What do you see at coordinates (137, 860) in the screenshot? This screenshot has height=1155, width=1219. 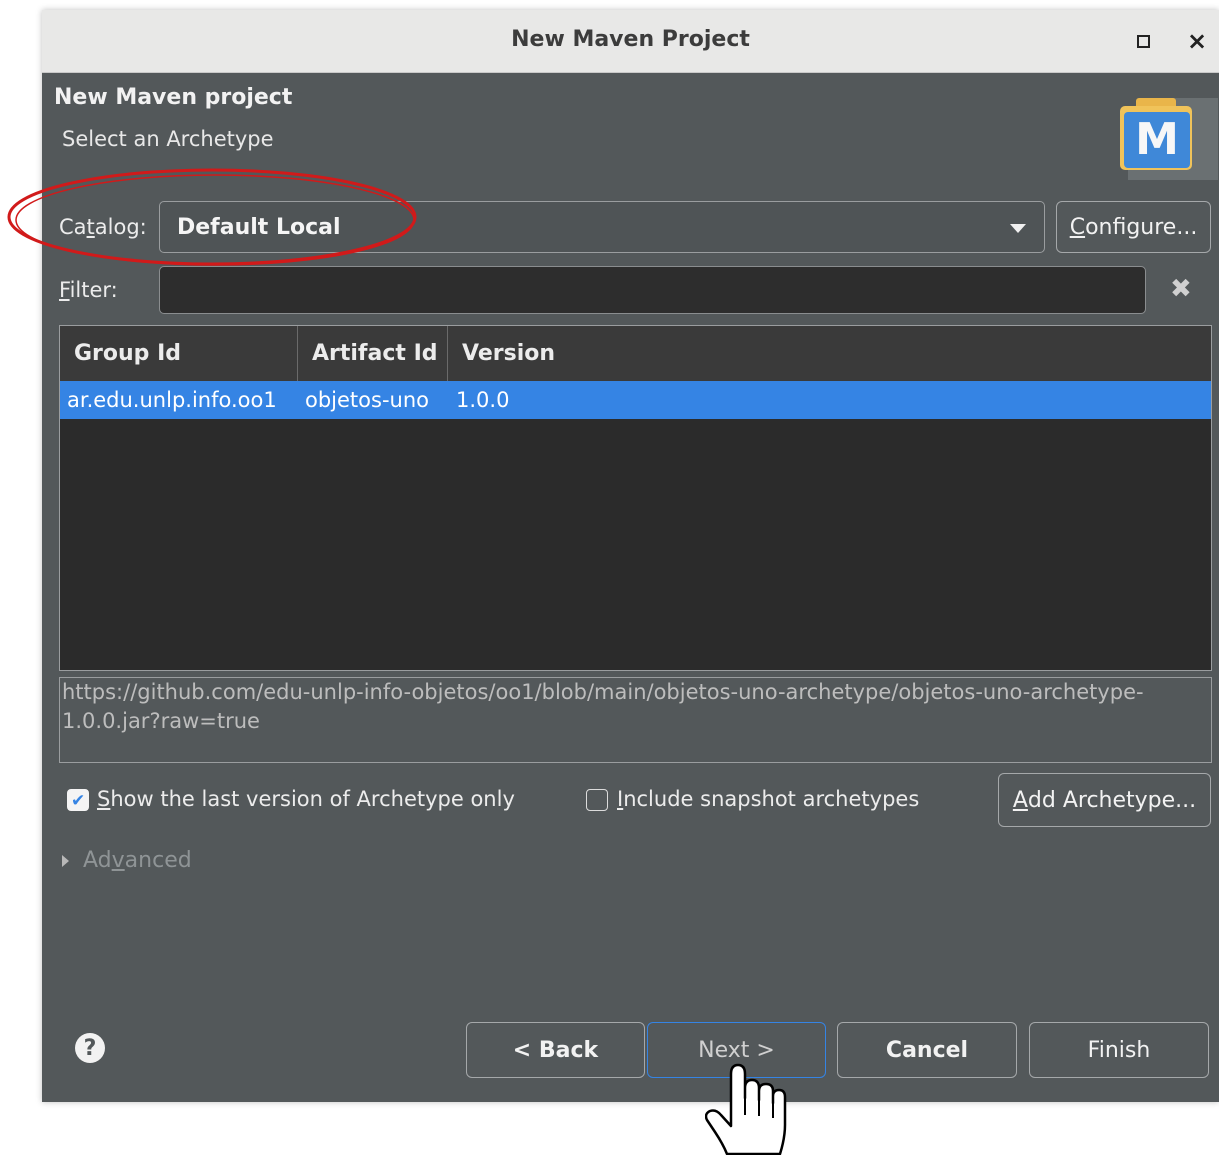 I see `advanced-toggle: Advanced` at bounding box center [137, 860].